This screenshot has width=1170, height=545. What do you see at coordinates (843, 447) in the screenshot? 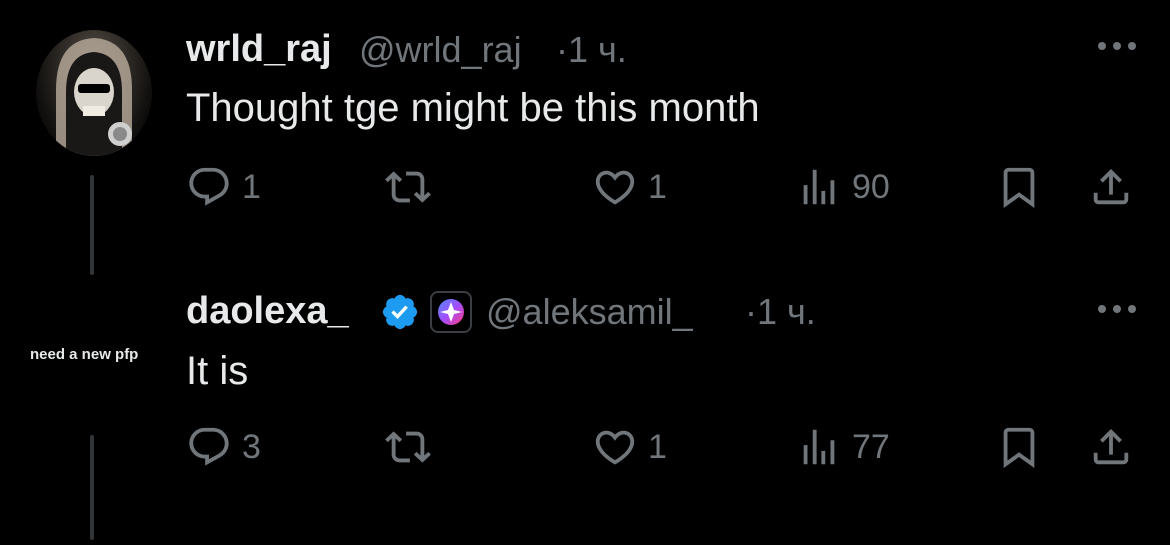
I see `views-button: 77` at bounding box center [843, 447].